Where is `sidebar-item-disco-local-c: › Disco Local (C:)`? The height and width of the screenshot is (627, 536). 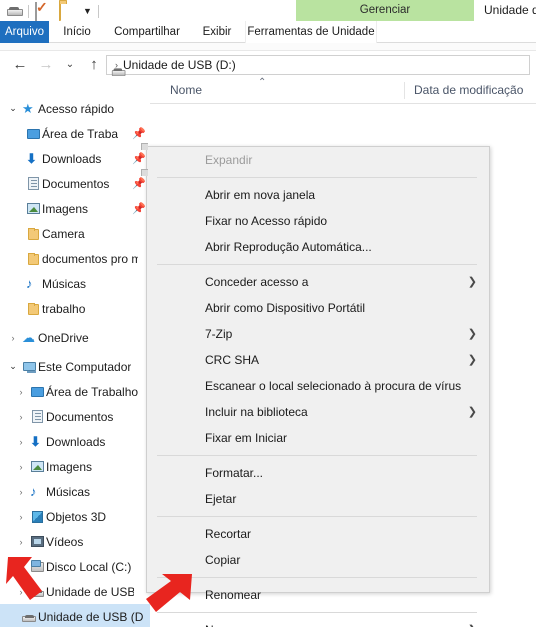 sidebar-item-disco-local-c: › Disco Local (C:) is located at coordinates (75, 566).